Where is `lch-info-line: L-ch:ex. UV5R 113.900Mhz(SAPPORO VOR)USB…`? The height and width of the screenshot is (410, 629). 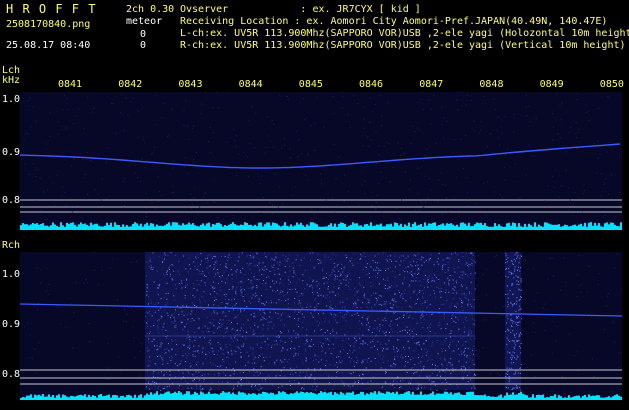 lch-info-line: L-ch:ex. UV5R 113.900Mhz(SAPPORO VOR)USB… is located at coordinates (404, 33).